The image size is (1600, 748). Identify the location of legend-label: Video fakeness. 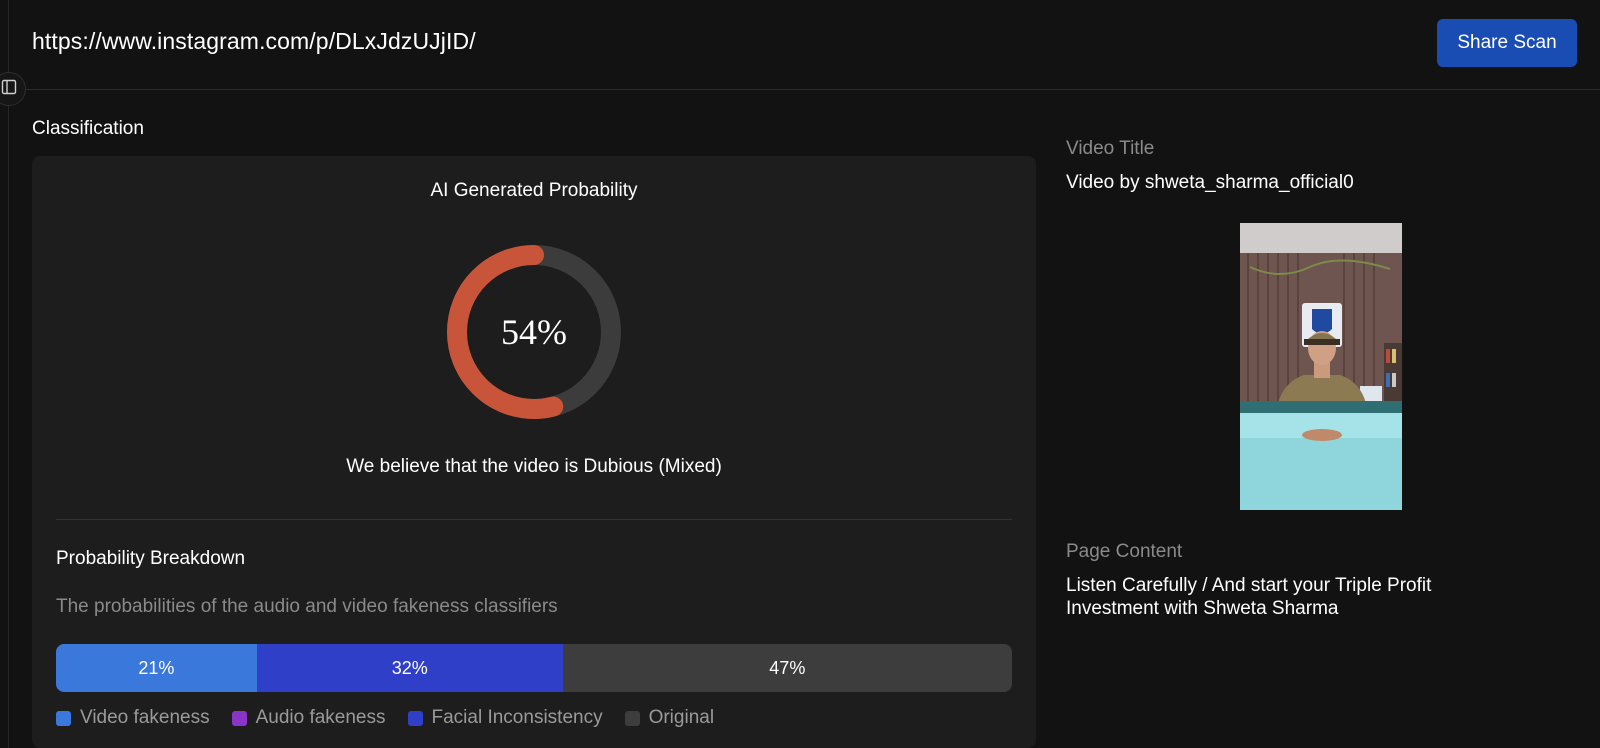
(145, 717).